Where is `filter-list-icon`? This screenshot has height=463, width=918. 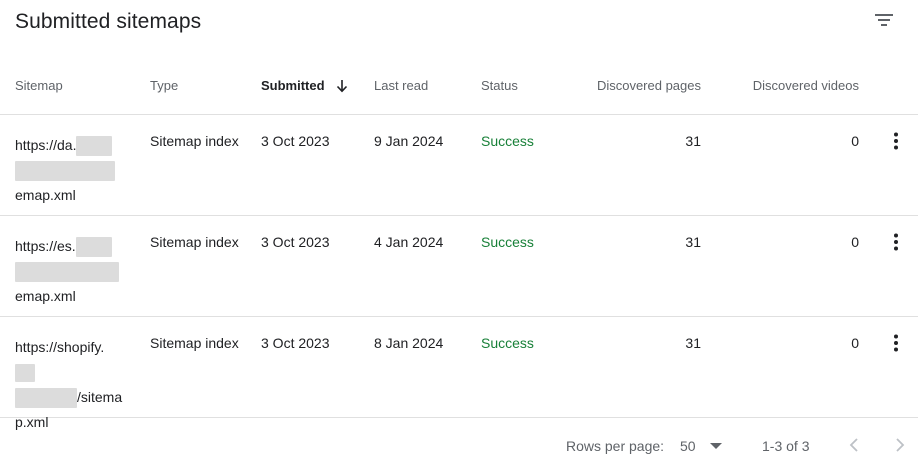 filter-list-icon is located at coordinates (884, 20).